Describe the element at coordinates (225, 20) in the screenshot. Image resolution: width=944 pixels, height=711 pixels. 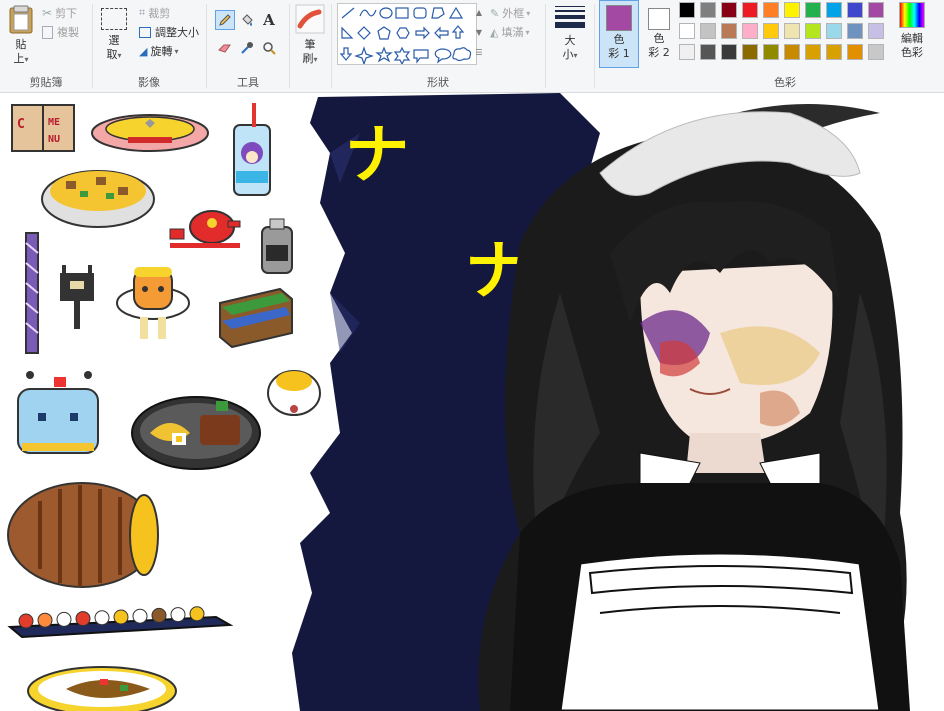
I see `pencil-icon` at that location.